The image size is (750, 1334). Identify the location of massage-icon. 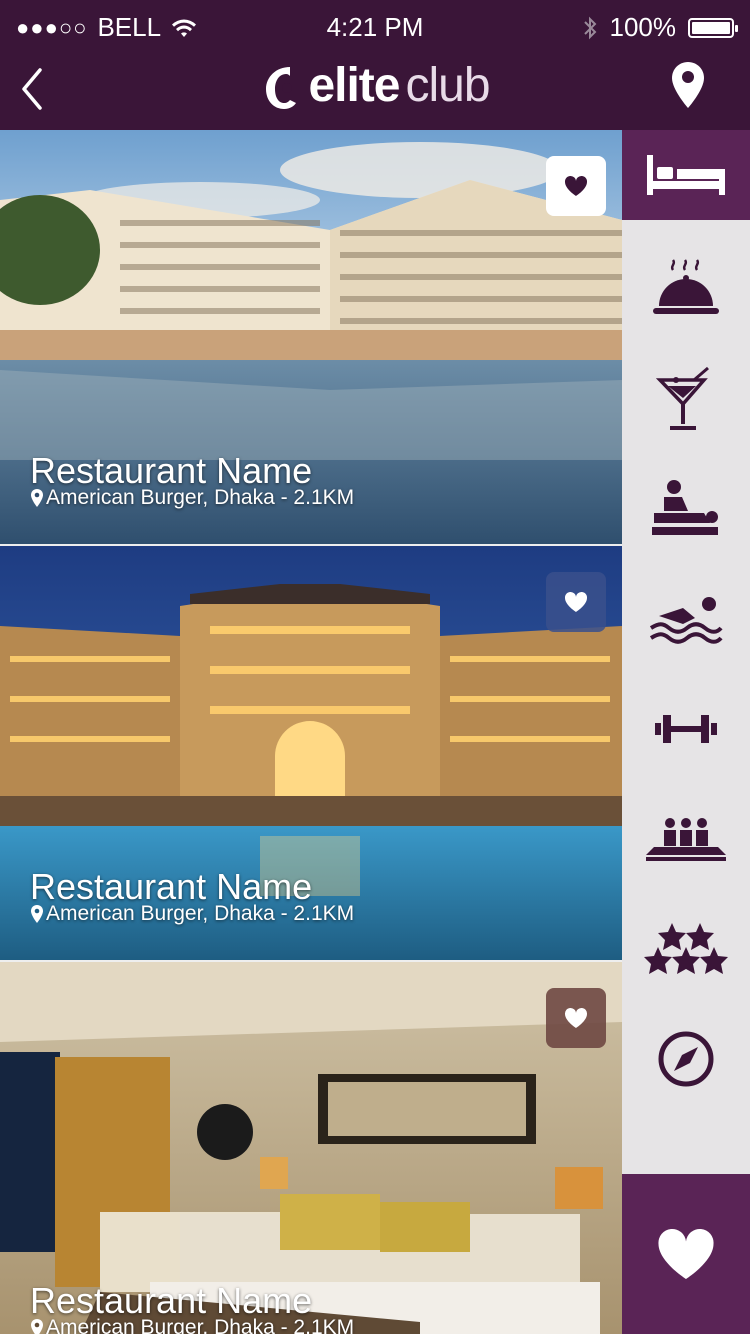
(685, 507).